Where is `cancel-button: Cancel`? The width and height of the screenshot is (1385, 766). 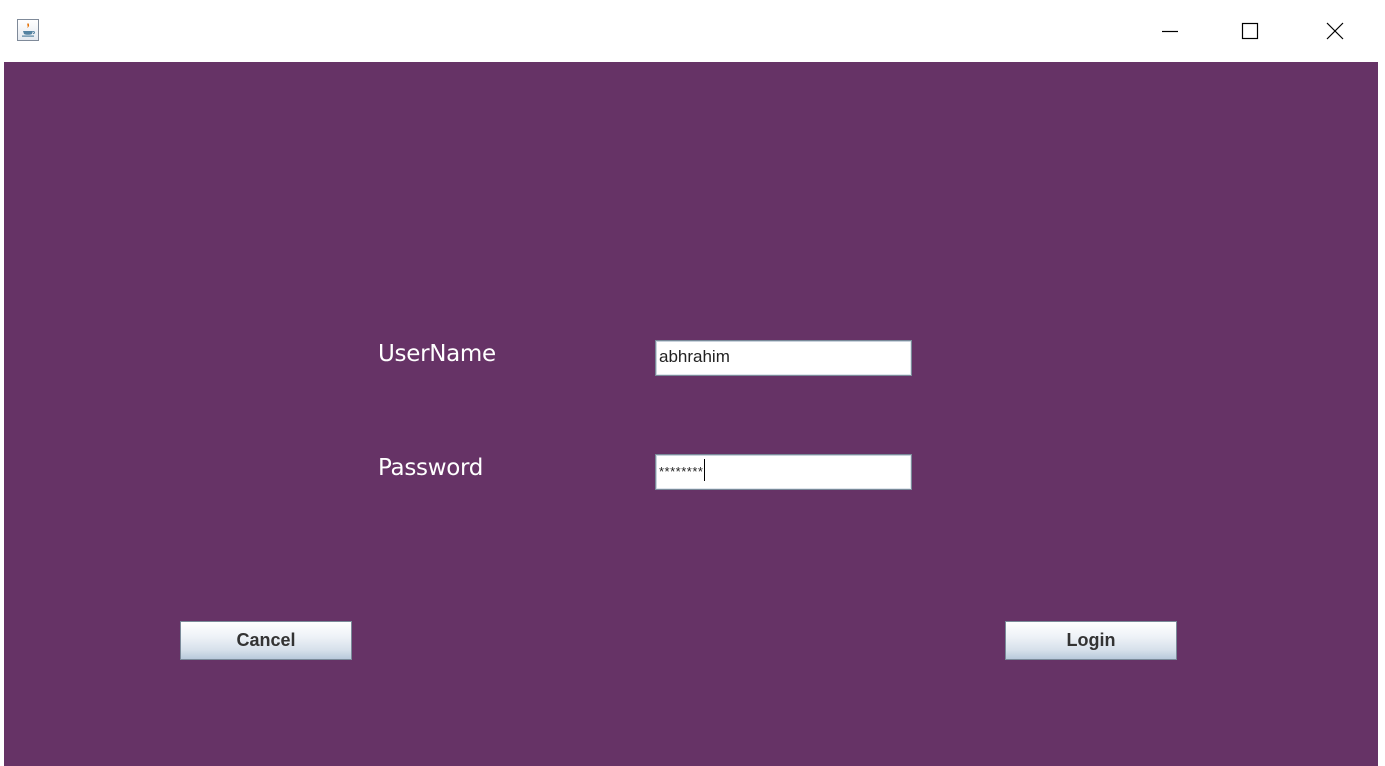
cancel-button: Cancel is located at coordinates (266, 640).